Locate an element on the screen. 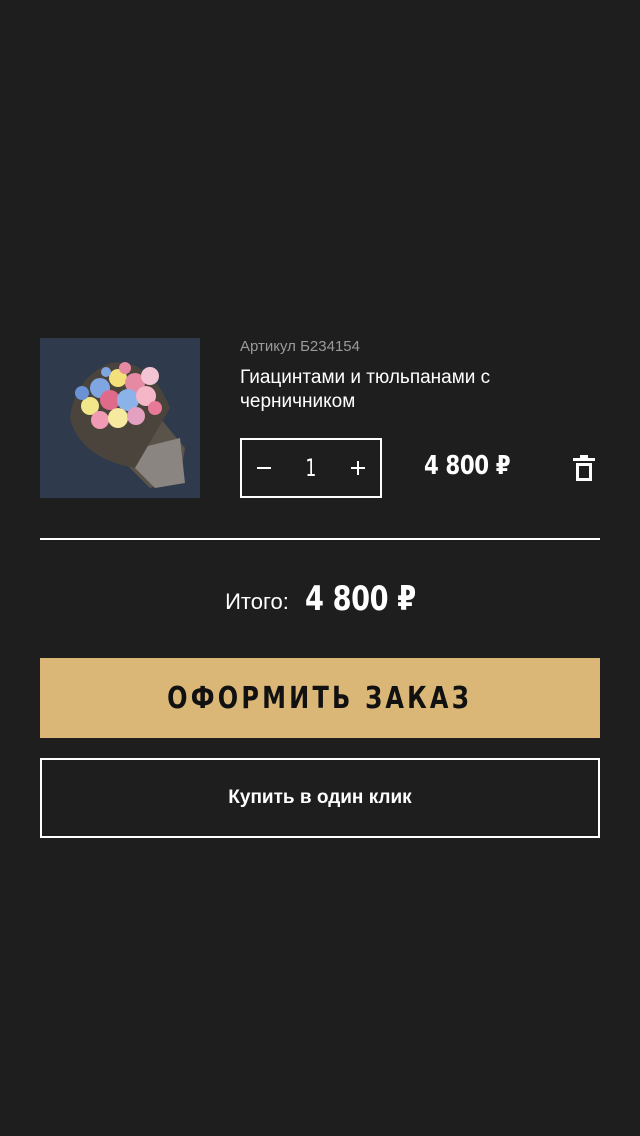  product-name: Гиацинтами и тюльпанами с черничником is located at coordinates (390, 390).